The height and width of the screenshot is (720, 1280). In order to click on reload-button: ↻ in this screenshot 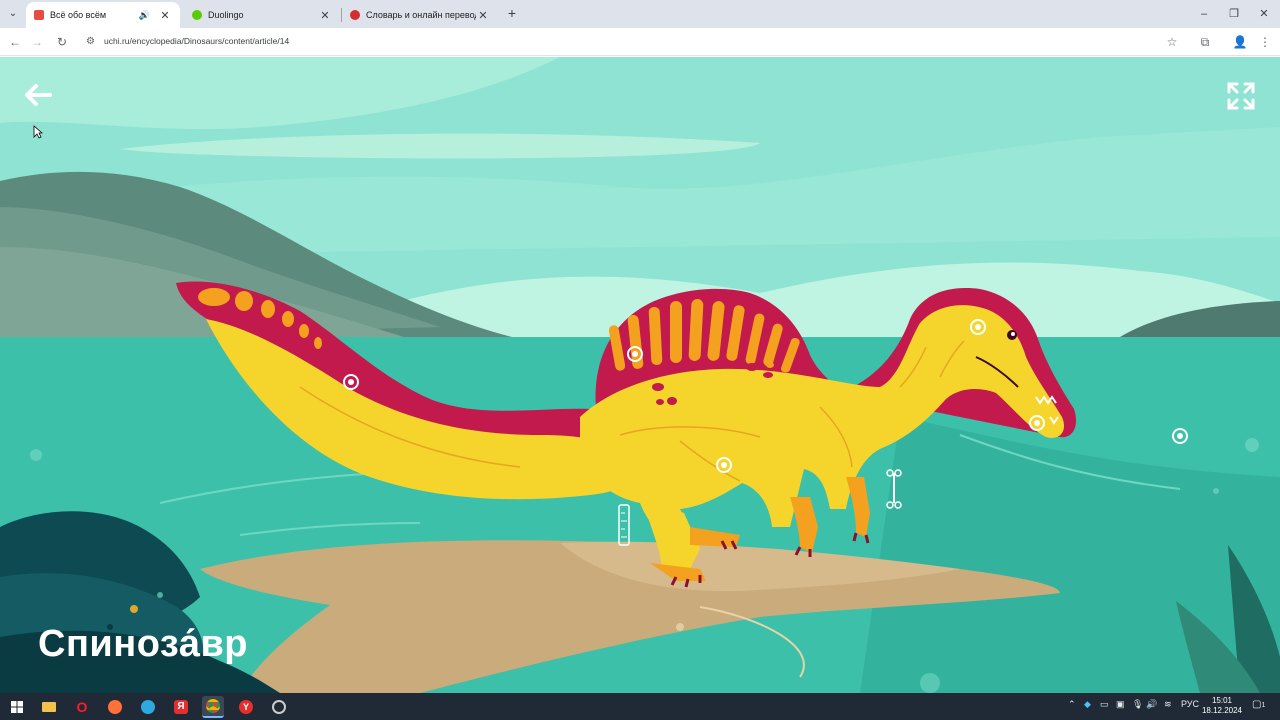, I will do `click(62, 42)`.